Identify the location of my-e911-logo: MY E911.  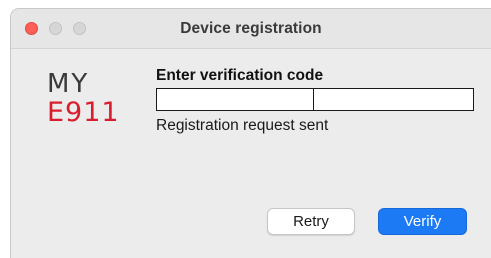
(83, 98).